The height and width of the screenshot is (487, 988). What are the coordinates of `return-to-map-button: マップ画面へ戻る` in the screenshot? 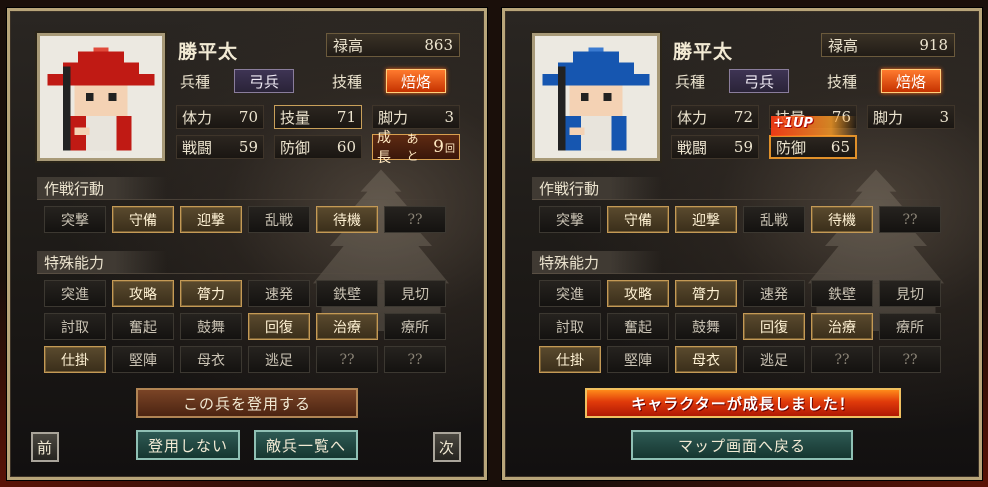 It's located at (742, 445).